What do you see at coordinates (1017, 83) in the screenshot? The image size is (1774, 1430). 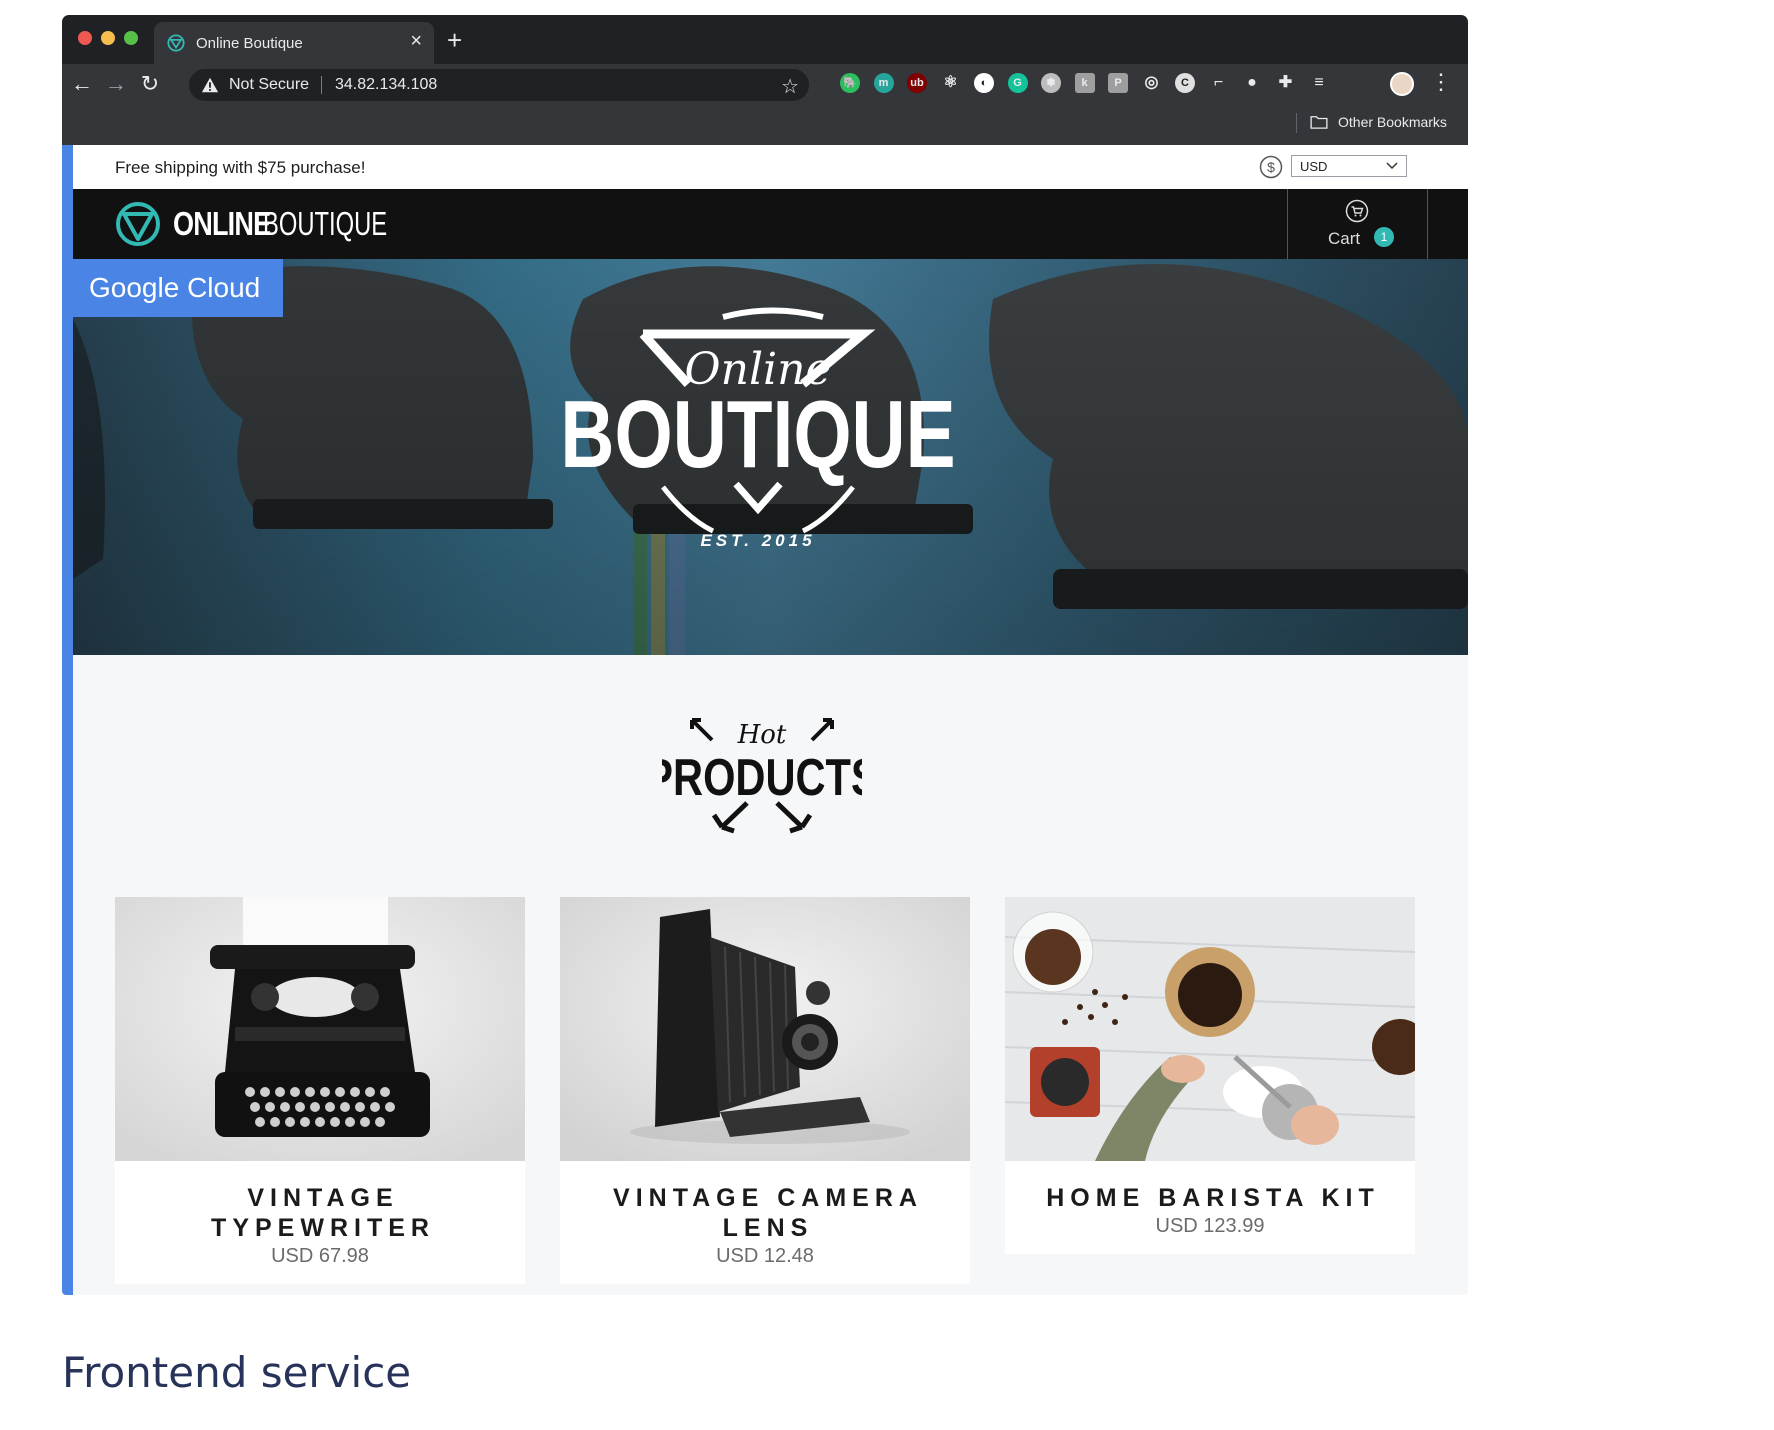 I see `grammarly-icon: G` at bounding box center [1017, 83].